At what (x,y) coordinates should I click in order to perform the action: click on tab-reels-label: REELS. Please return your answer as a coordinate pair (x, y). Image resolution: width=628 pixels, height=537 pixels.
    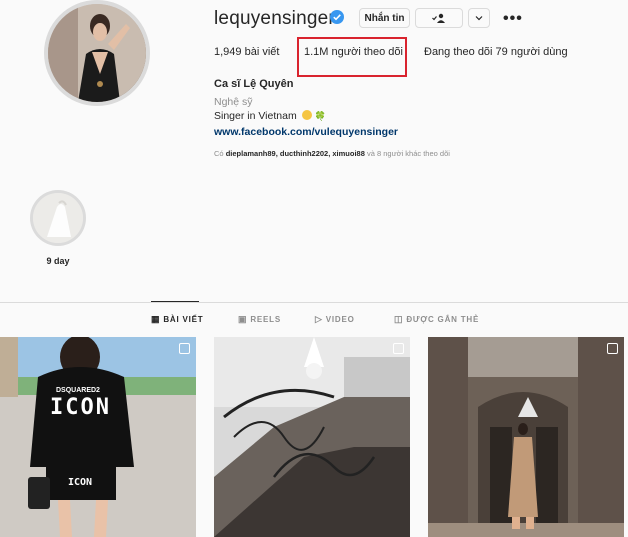
    Looking at the image, I should click on (265, 319).